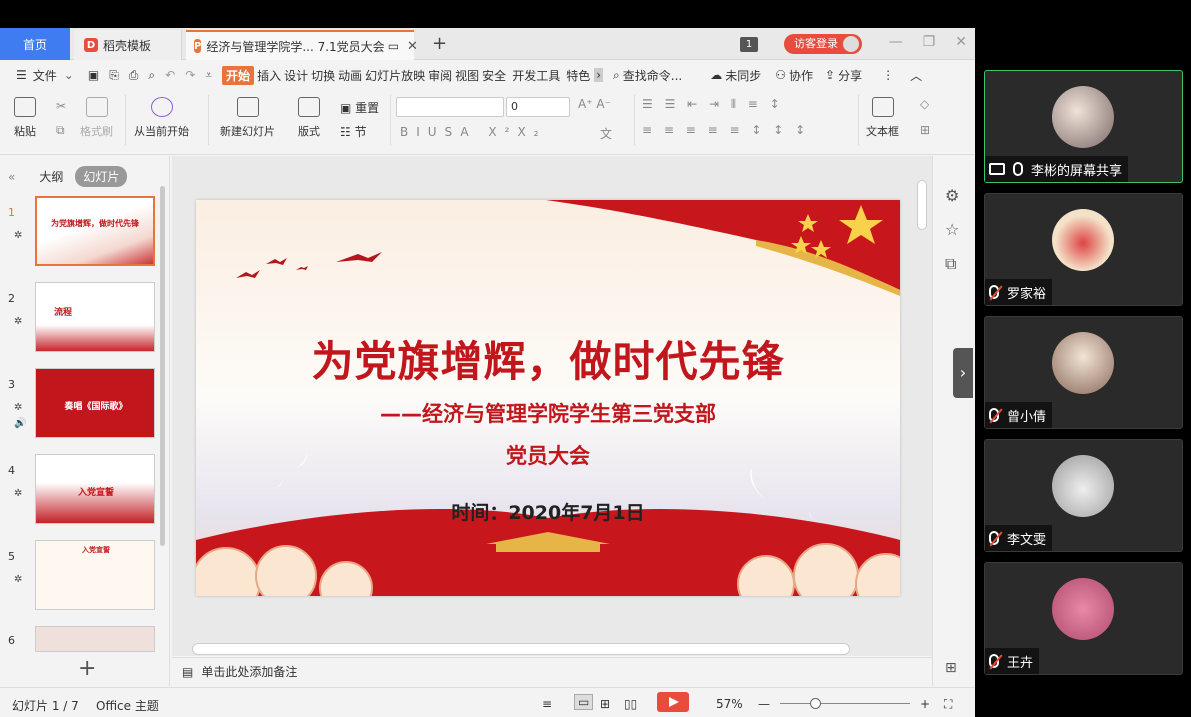 This screenshot has width=1191, height=717. What do you see at coordinates (208, 75) in the screenshot?
I see `more-dropdown-icon: ⩡` at bounding box center [208, 75].